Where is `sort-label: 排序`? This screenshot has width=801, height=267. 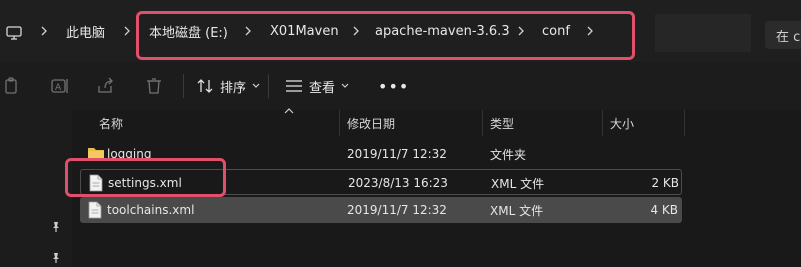 sort-label: 排序 is located at coordinates (233, 88).